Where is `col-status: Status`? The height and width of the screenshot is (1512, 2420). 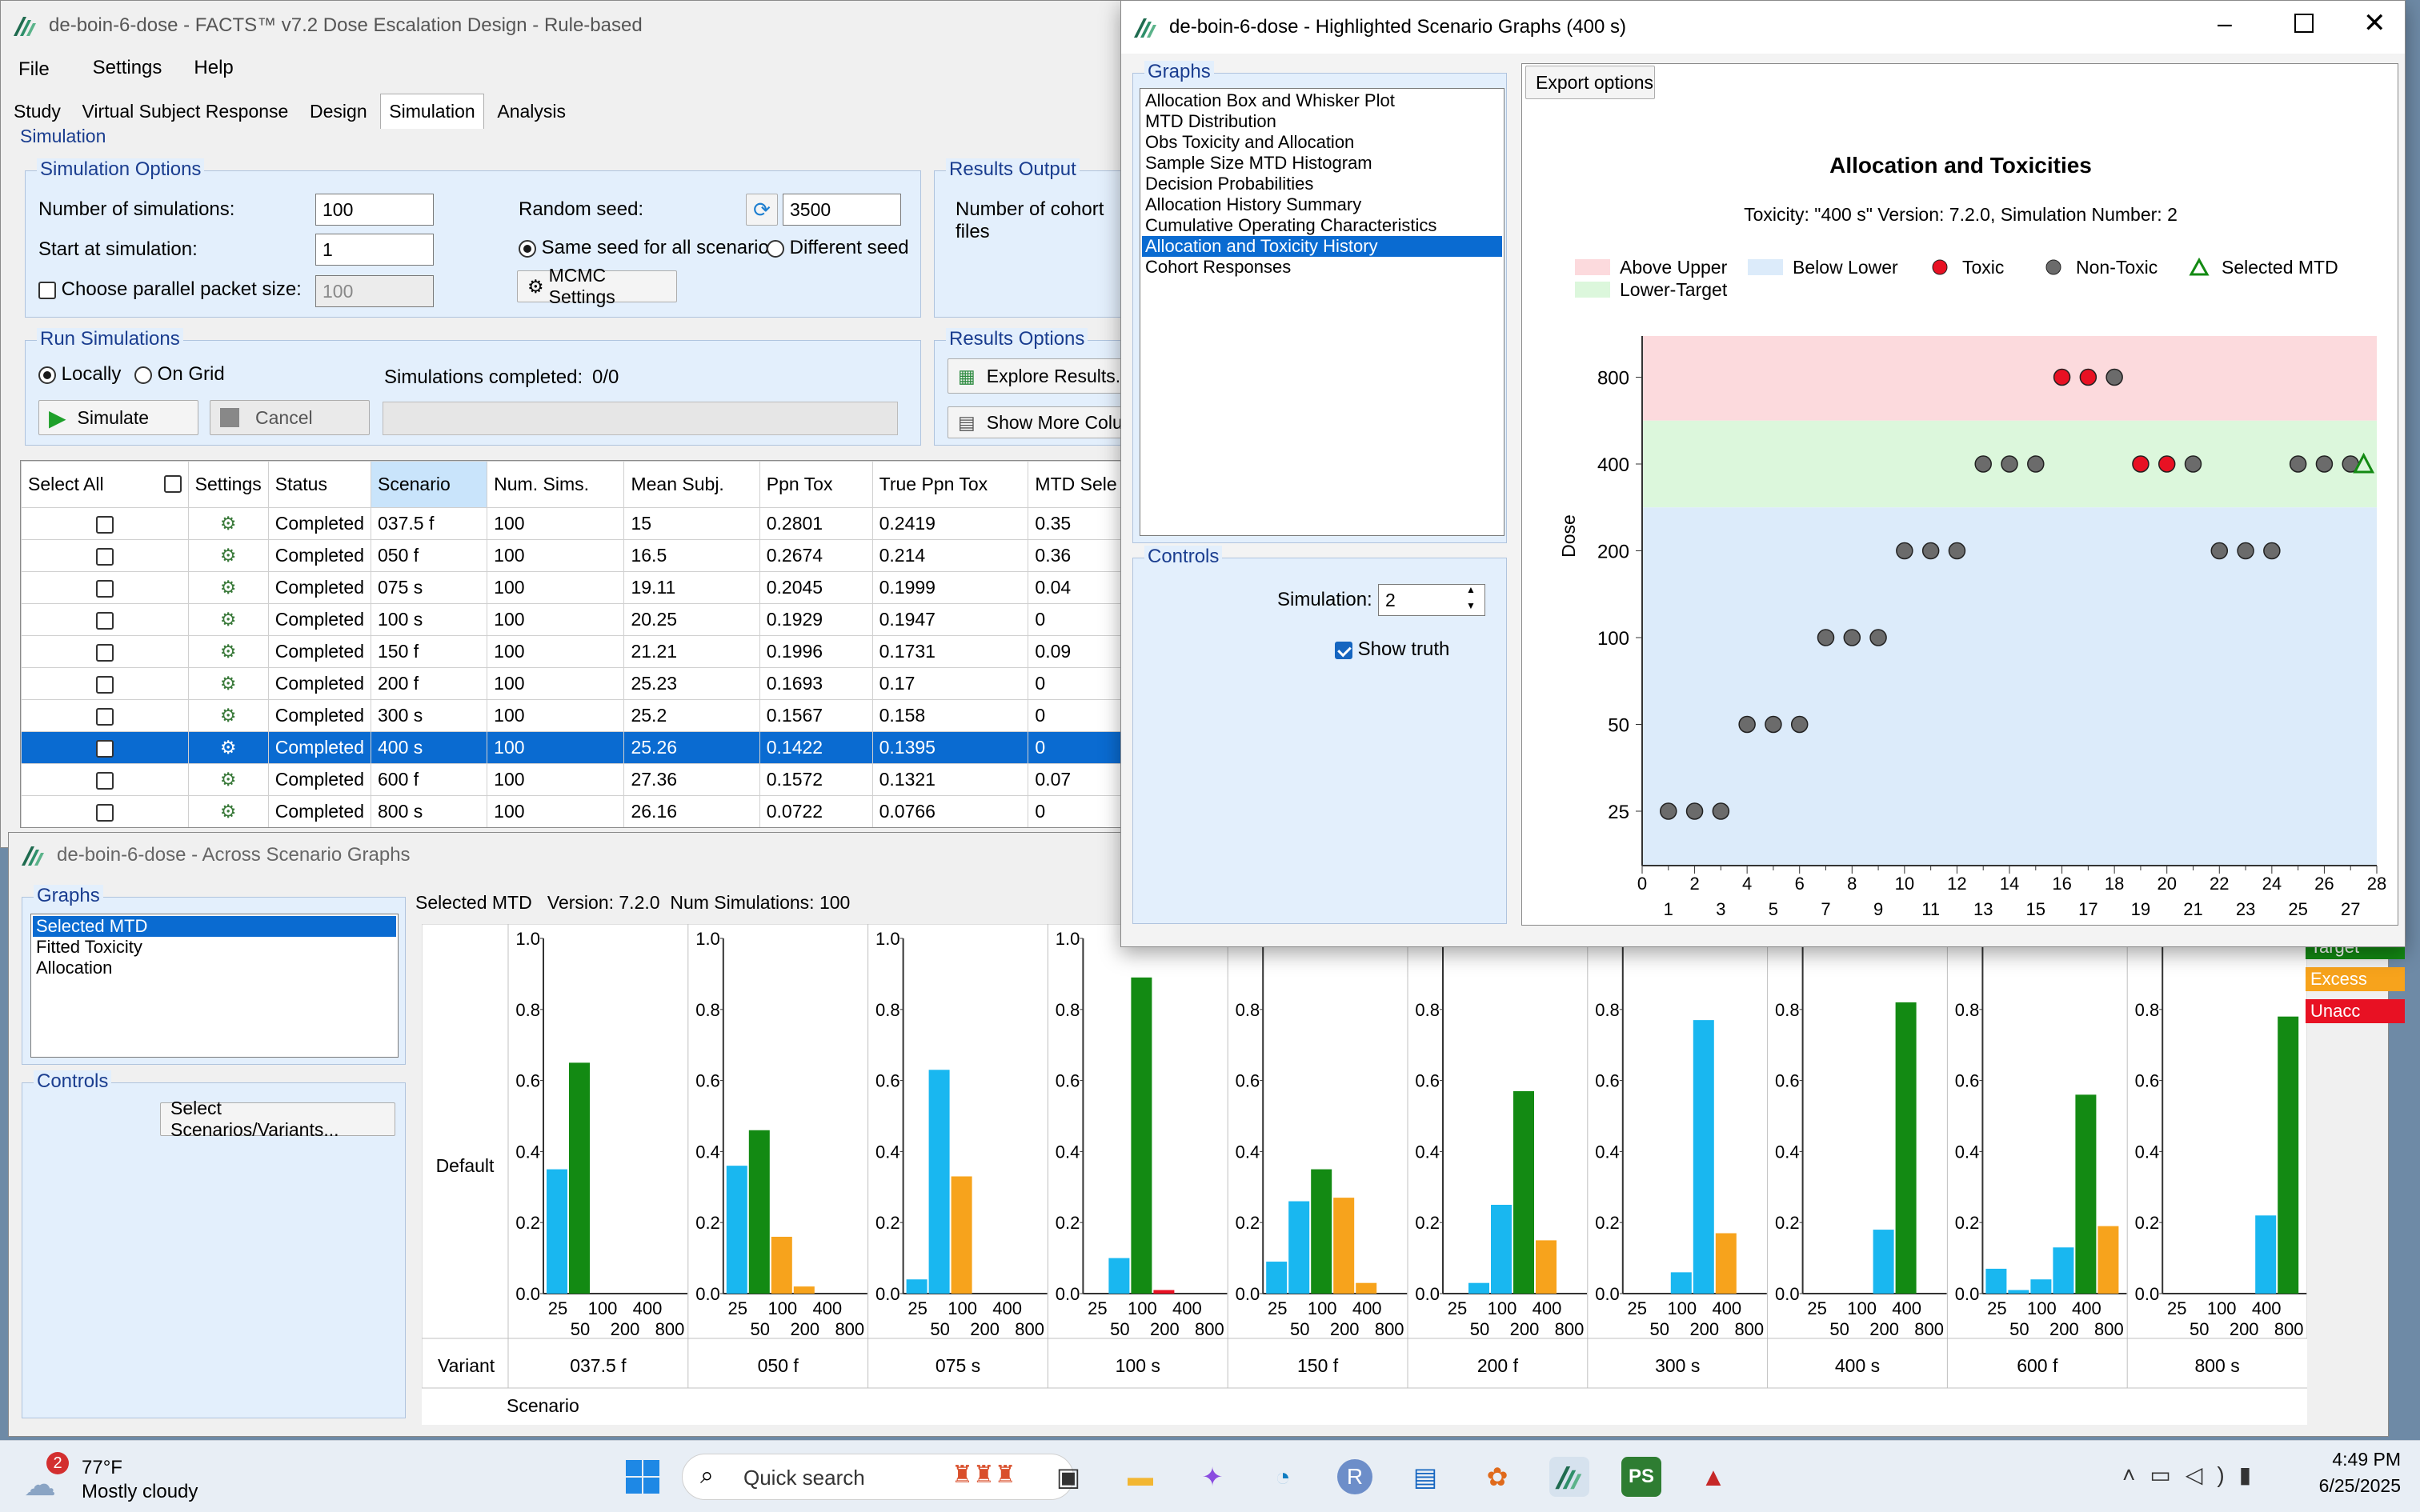
col-status: Status is located at coordinates (319, 484).